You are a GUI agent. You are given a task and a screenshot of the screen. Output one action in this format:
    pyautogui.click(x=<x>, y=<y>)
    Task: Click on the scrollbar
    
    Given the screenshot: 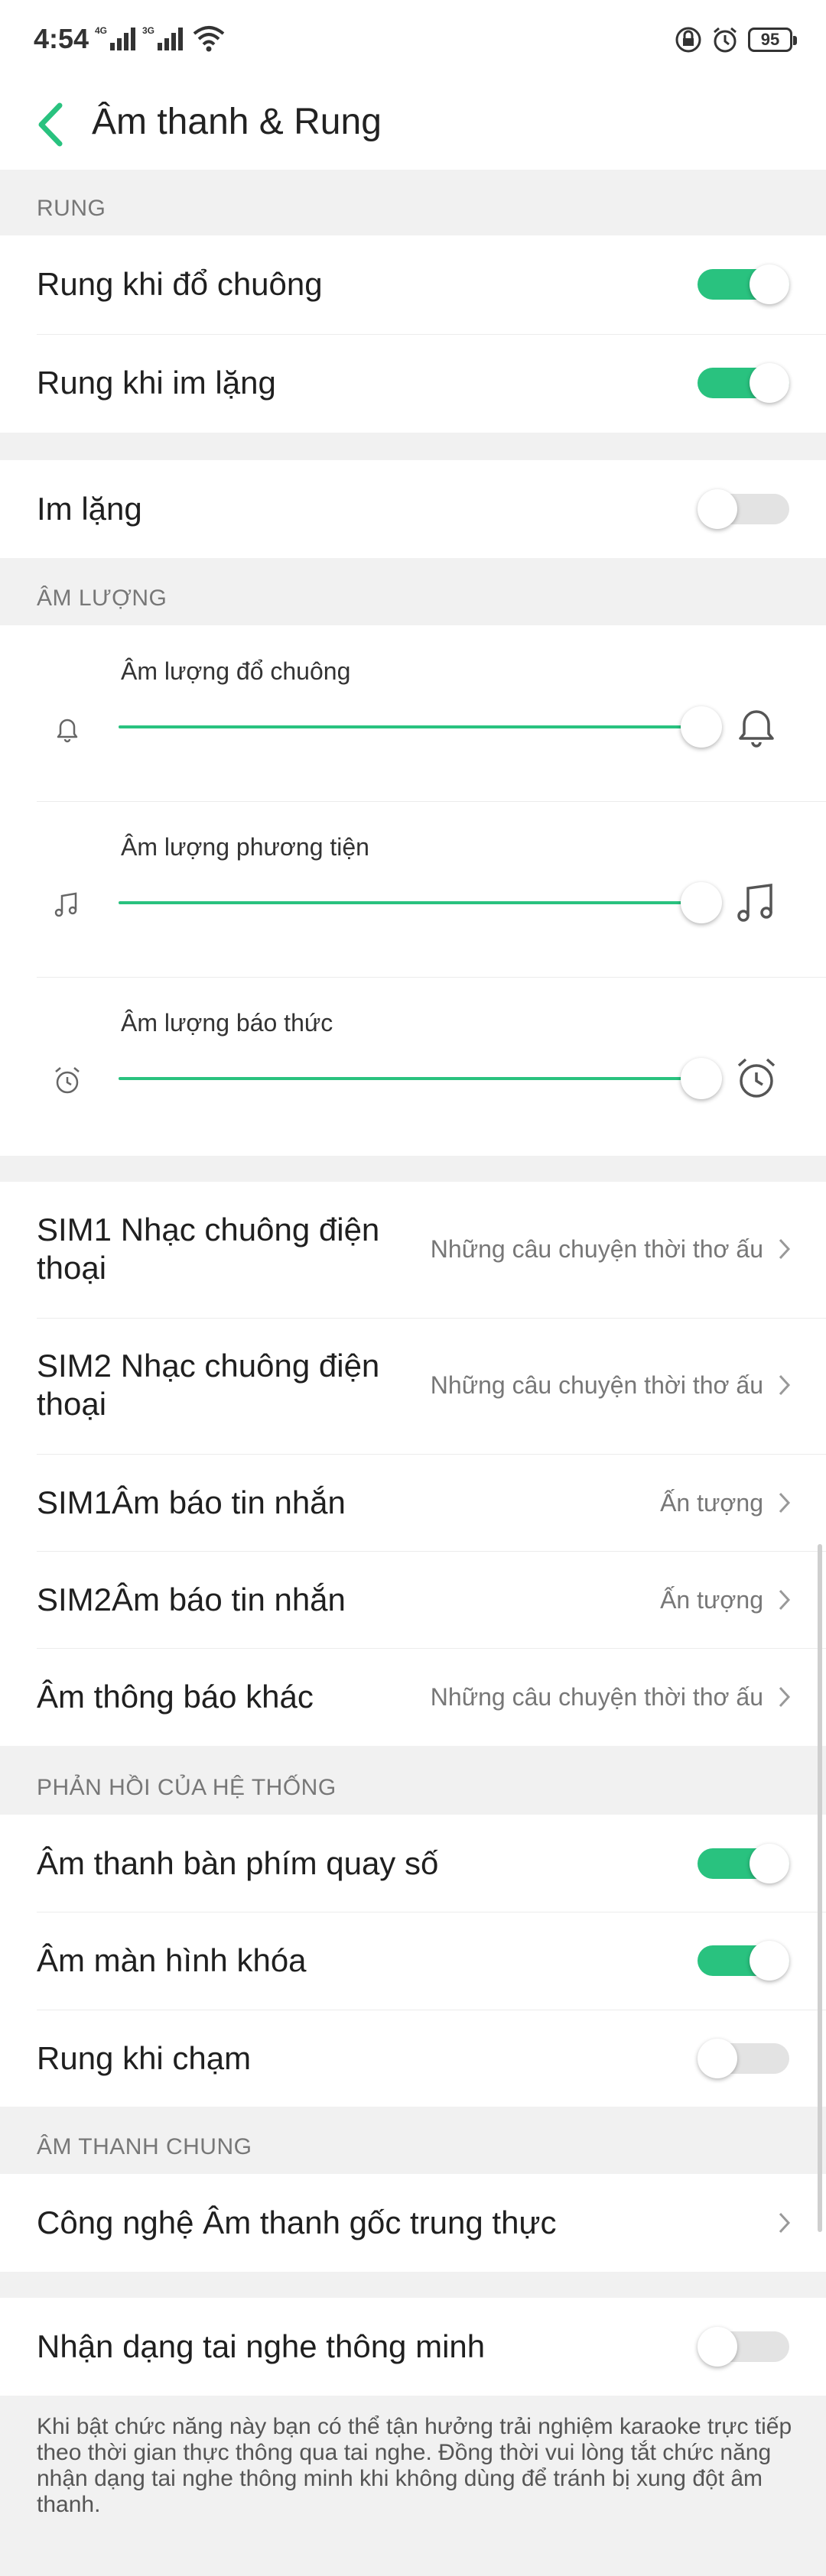 What is the action you would take?
    pyautogui.click(x=820, y=1888)
    